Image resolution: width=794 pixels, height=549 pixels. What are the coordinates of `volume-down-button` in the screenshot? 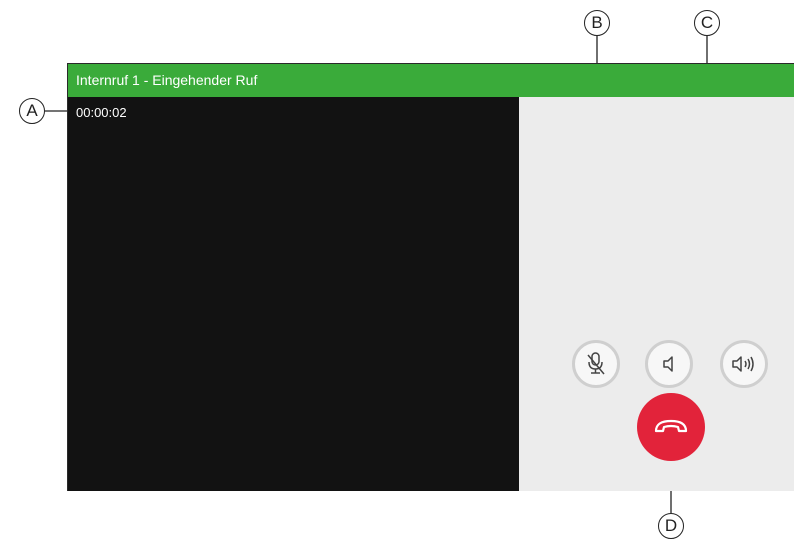 It's located at (669, 364).